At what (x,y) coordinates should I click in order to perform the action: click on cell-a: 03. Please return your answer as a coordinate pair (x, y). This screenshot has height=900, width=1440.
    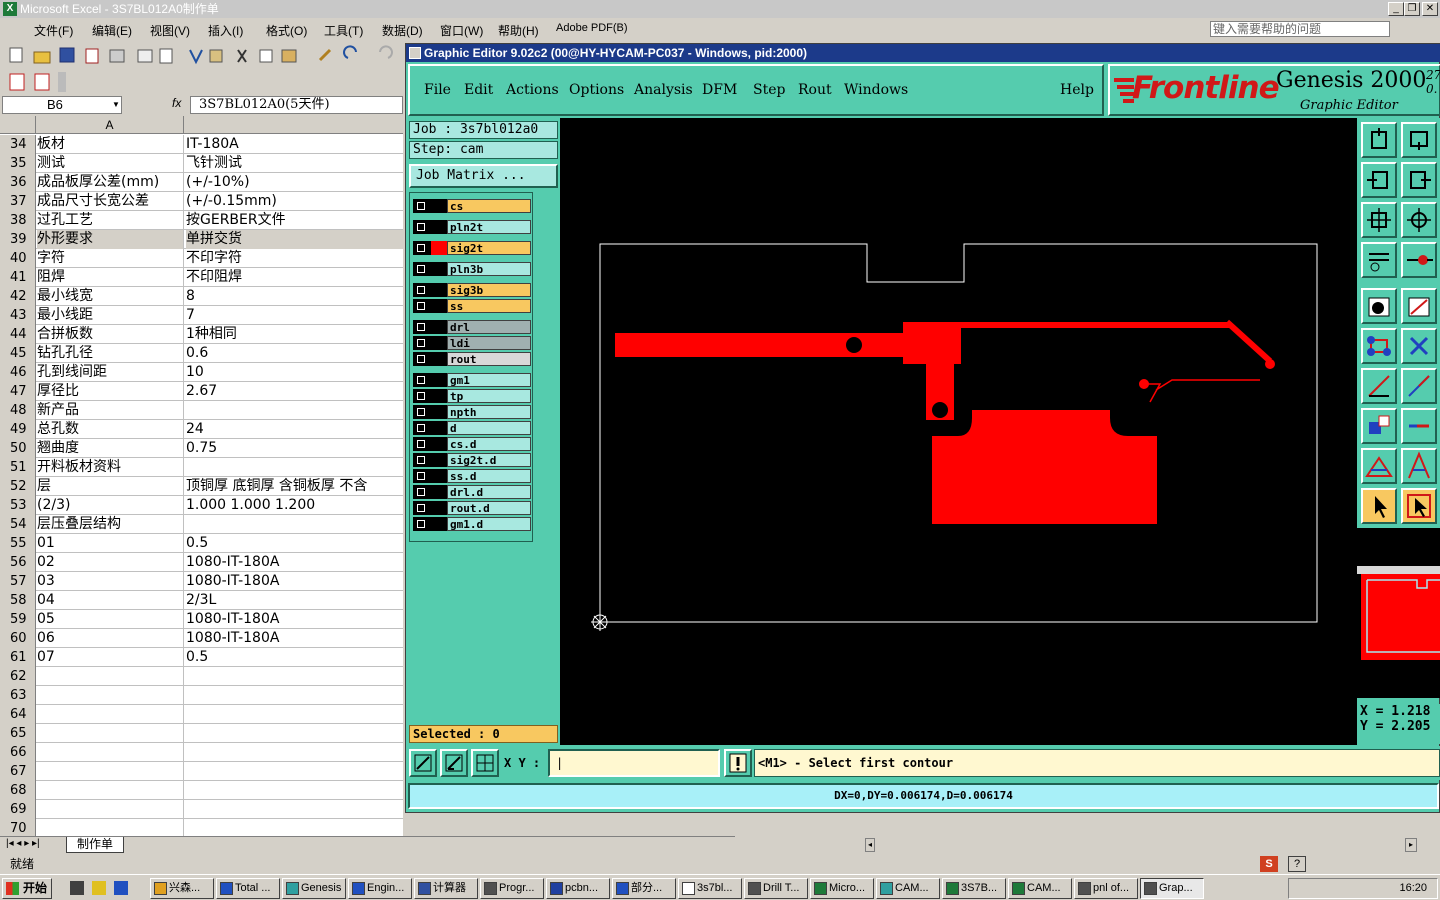
    Looking at the image, I should click on (110, 581).